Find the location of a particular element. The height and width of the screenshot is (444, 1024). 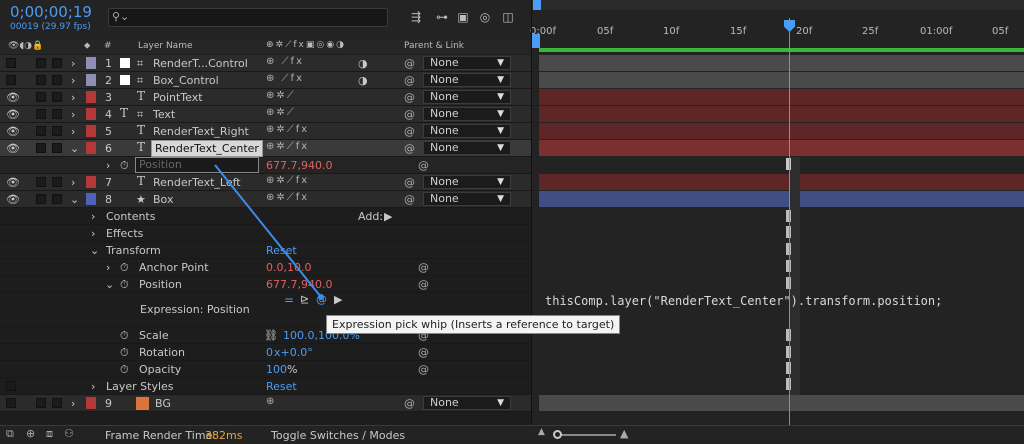

layer-switches: ⊕ ⟋fx is located at coordinates (285, 78).